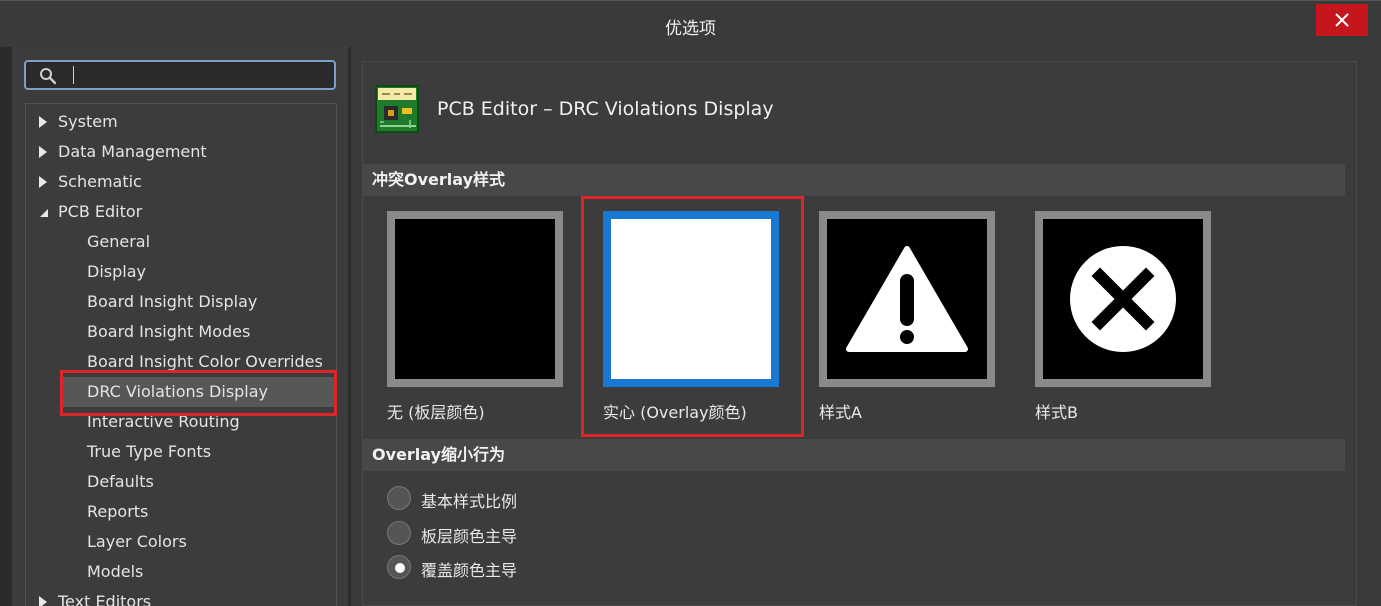  I want to click on tree-item-label: Board Insight Display, so click(172, 301).